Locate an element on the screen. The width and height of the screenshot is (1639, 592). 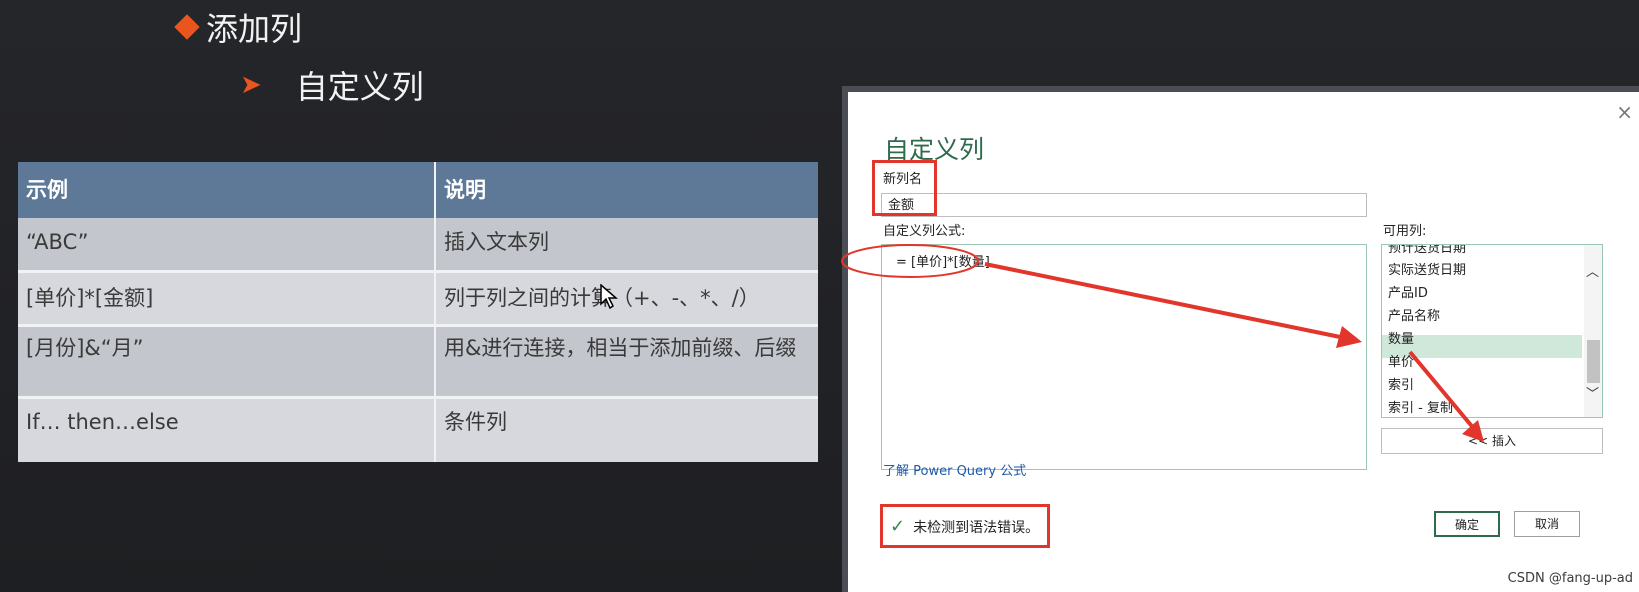
annotation-overlay is located at coordinates (1162, 343).